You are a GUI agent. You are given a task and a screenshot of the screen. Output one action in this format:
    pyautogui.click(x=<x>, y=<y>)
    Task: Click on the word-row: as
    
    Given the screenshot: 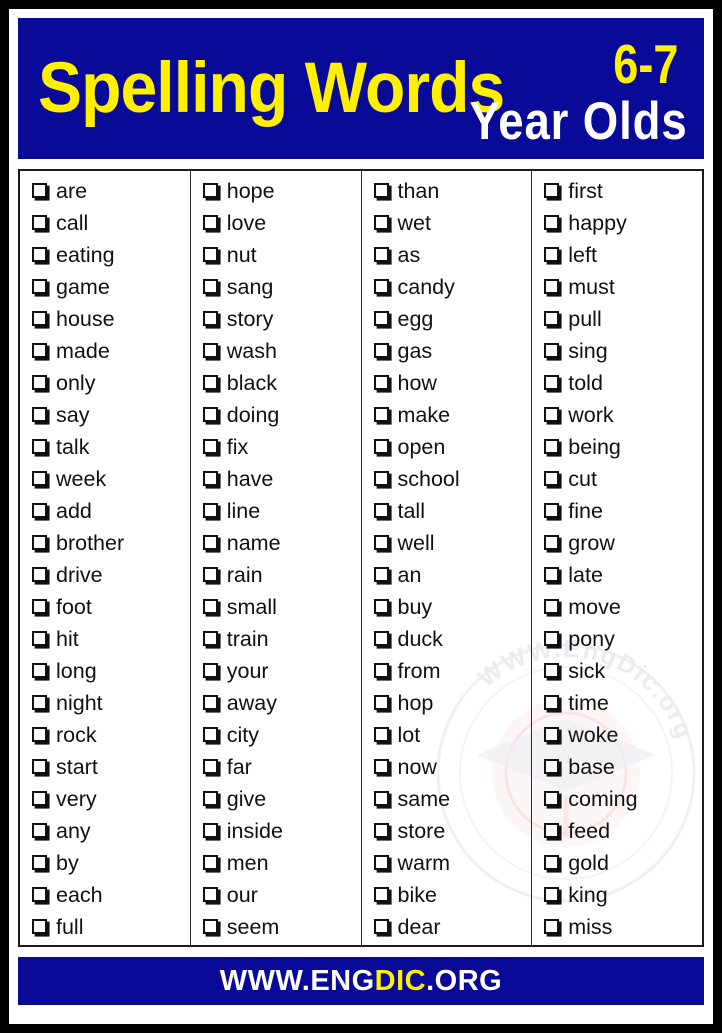 What is the action you would take?
    pyautogui.click(x=447, y=255)
    